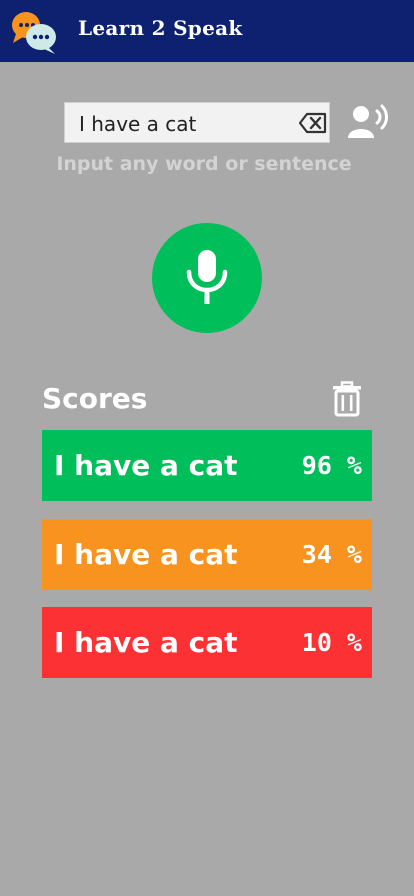 The image size is (414, 896). I want to click on score-percent: 96 %, so click(331, 465).